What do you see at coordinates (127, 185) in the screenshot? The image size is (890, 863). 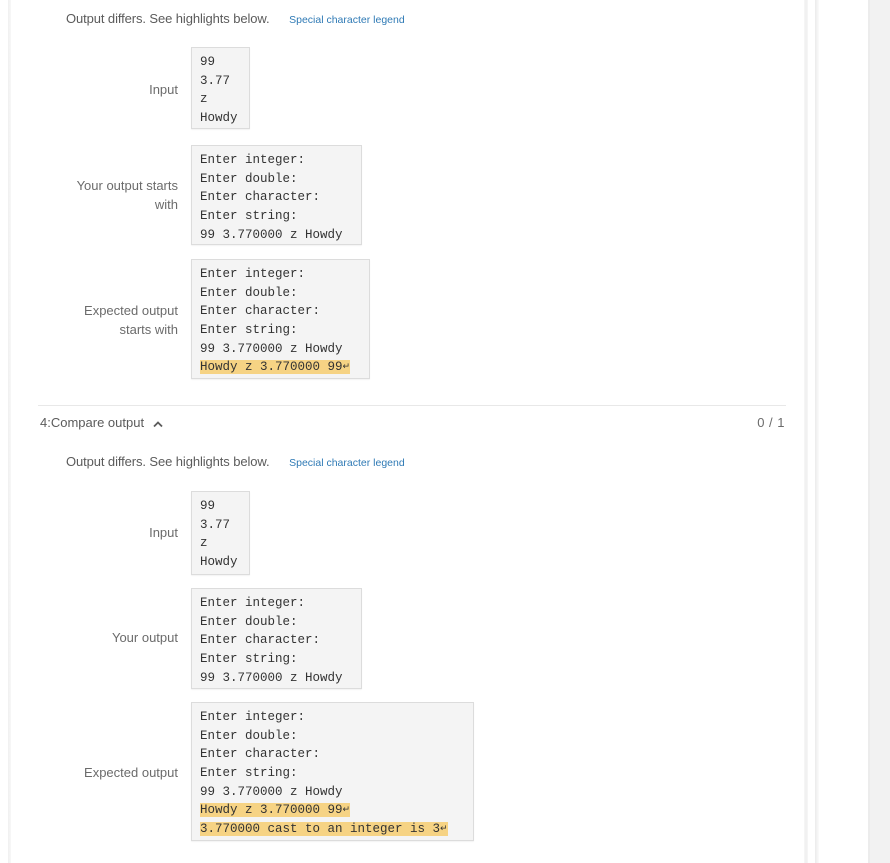 I see `label-text: Your output starts` at bounding box center [127, 185].